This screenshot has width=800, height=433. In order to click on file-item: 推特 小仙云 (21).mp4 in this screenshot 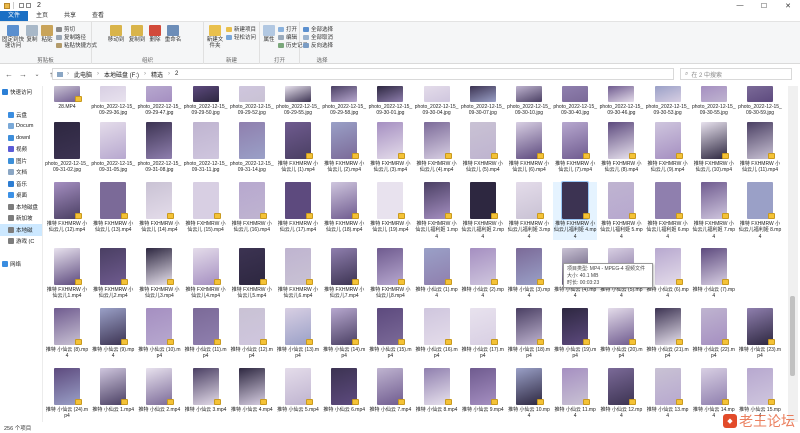, I will do `click(668, 334)`.